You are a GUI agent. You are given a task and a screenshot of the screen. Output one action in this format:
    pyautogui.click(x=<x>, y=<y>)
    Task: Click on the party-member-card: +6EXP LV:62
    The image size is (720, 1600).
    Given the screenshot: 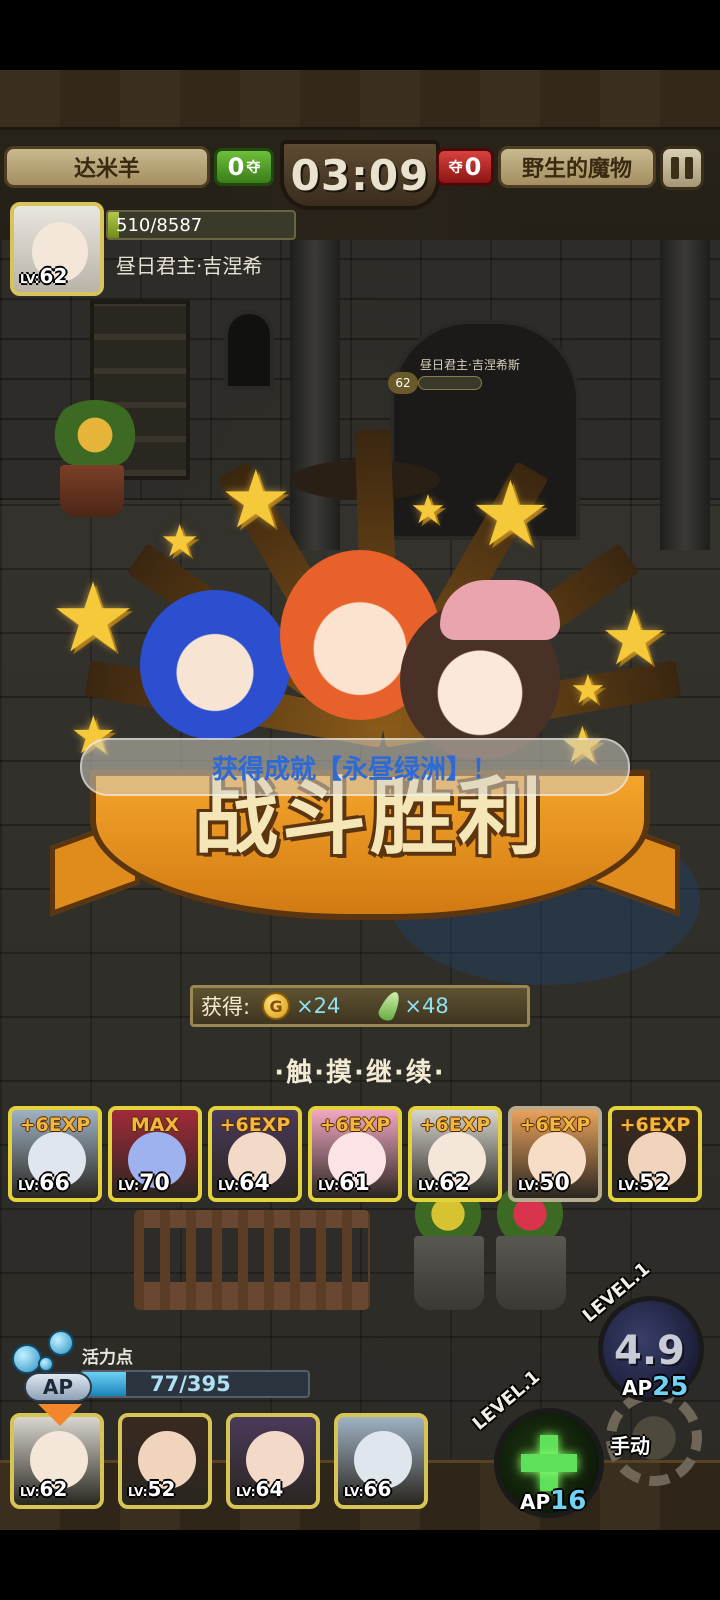 What is the action you would take?
    pyautogui.click(x=455, y=1154)
    